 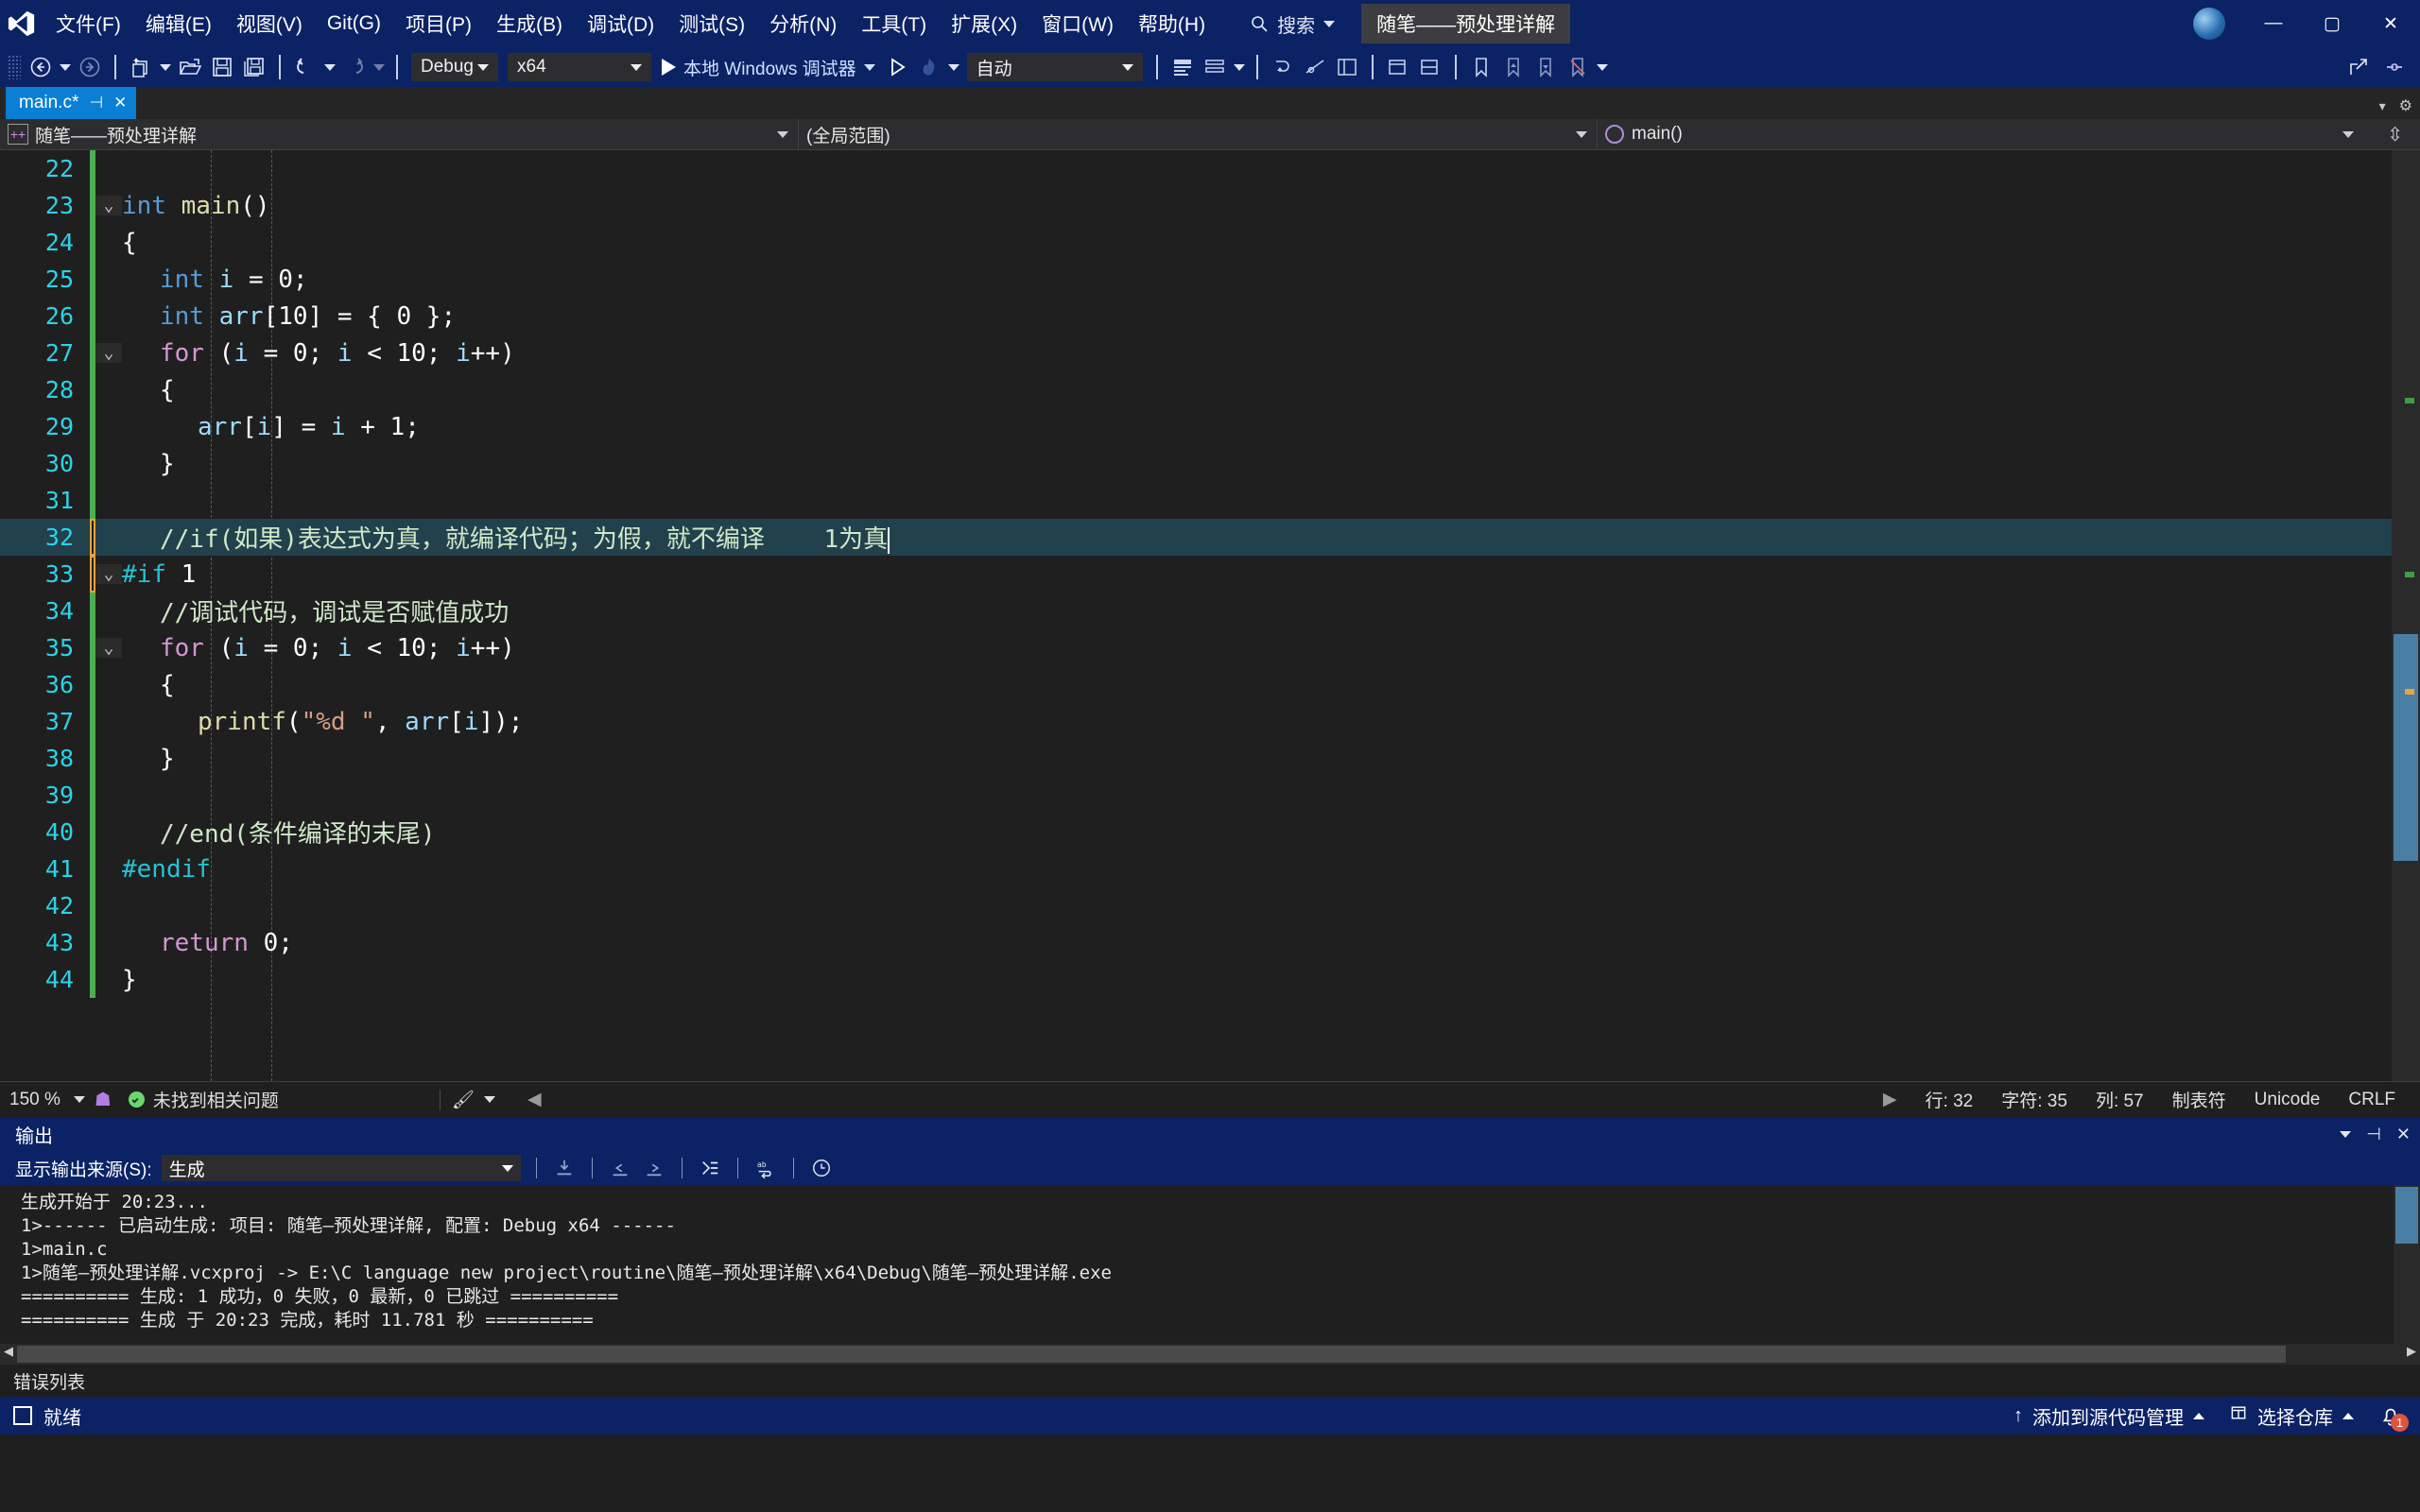 What do you see at coordinates (579, 67) in the screenshot?
I see `platform-combo: x64` at bounding box center [579, 67].